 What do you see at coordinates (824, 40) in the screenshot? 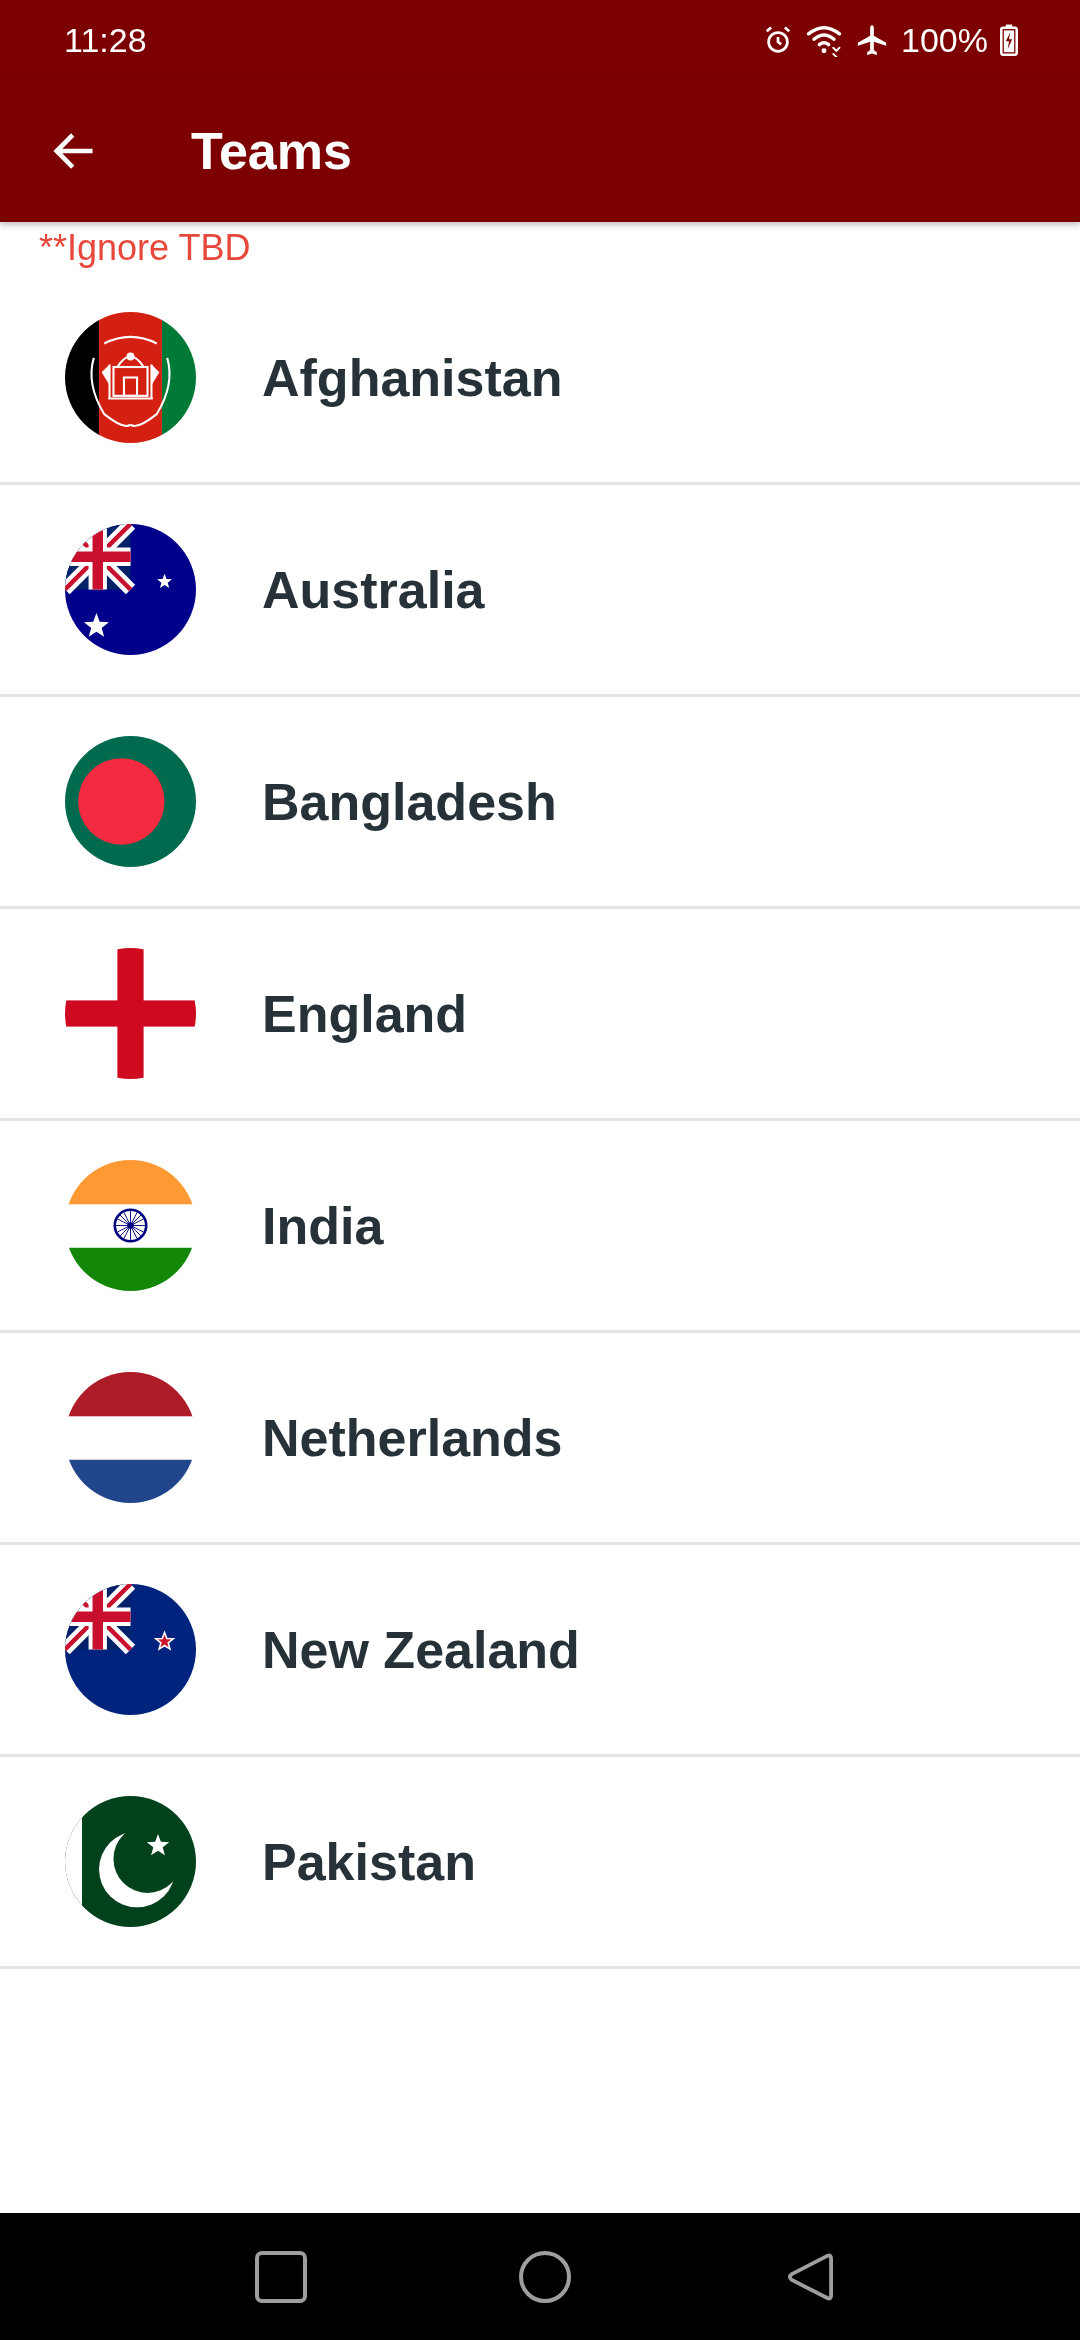
I see `wifi-icon` at bounding box center [824, 40].